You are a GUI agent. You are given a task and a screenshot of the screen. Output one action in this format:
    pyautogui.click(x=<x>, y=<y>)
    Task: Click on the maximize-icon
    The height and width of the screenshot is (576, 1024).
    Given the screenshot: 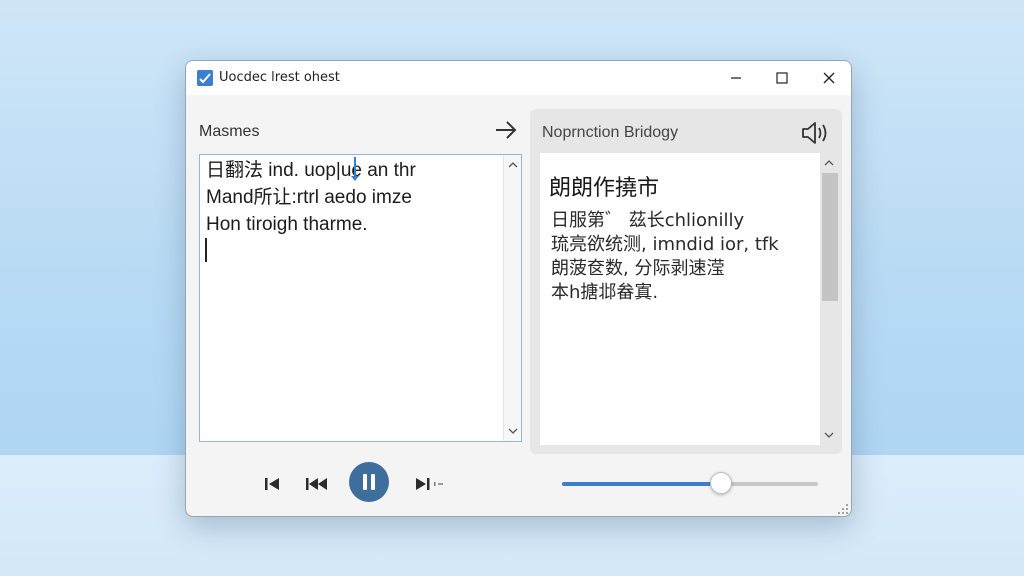 What is the action you would take?
    pyautogui.click(x=782, y=78)
    